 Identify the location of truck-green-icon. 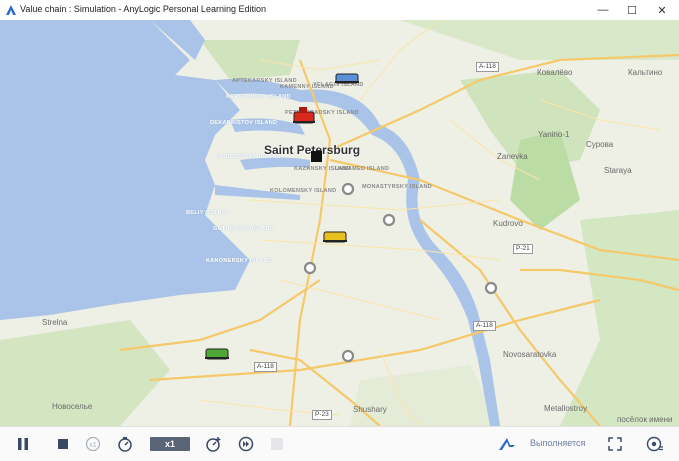
(217, 354).